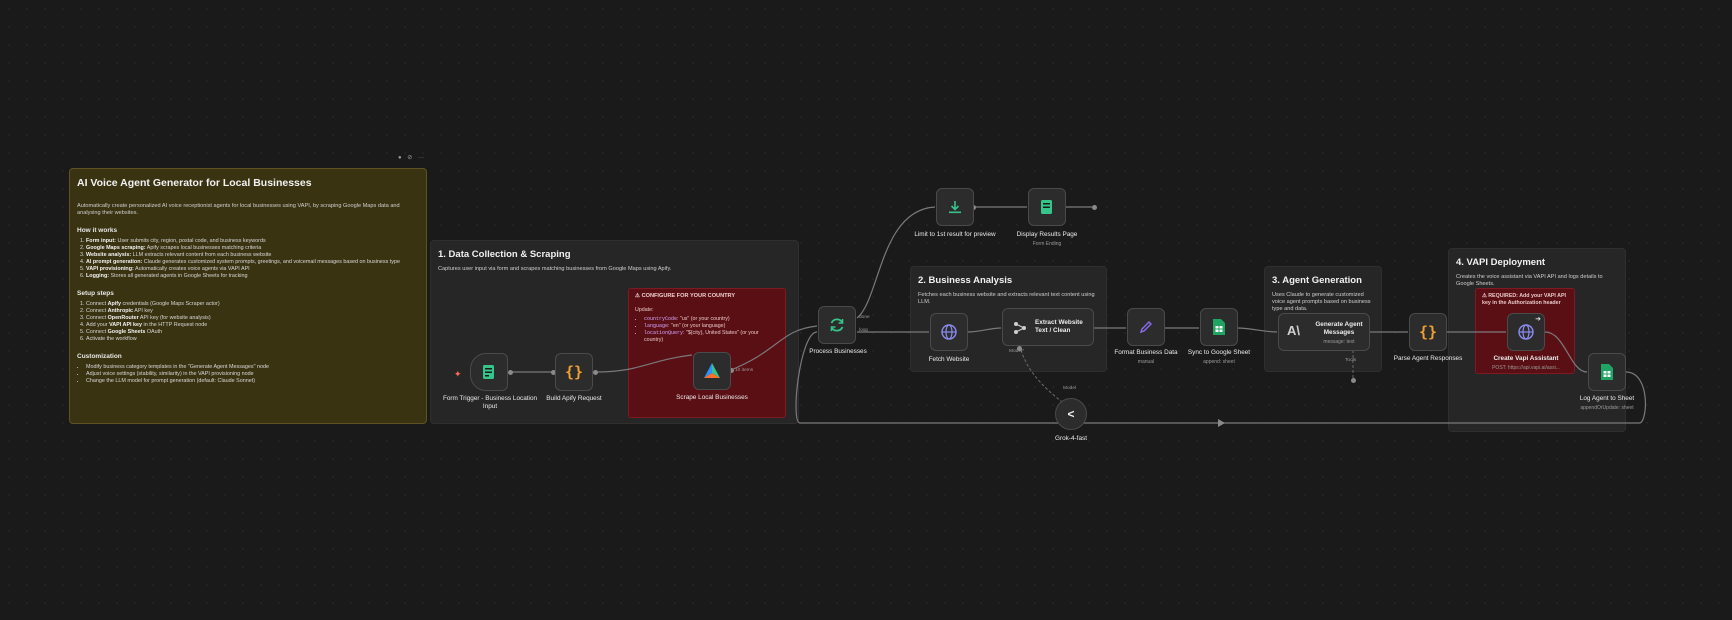 This screenshot has height=620, width=1732. Describe the element at coordinates (744, 370) in the screenshot. I see `scrape-items-count: 10 items` at that location.